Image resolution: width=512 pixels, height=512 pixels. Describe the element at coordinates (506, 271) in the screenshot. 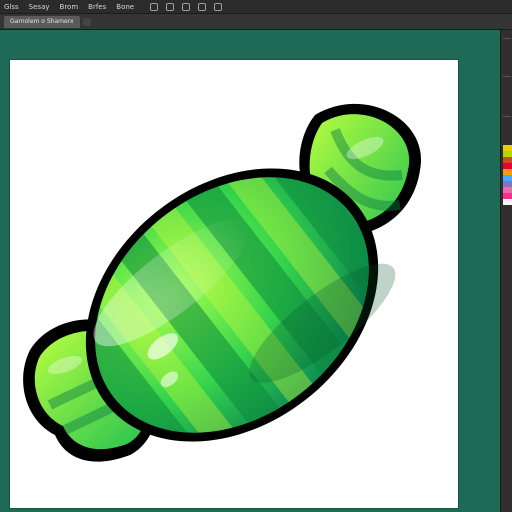

I see `right-panel` at that location.